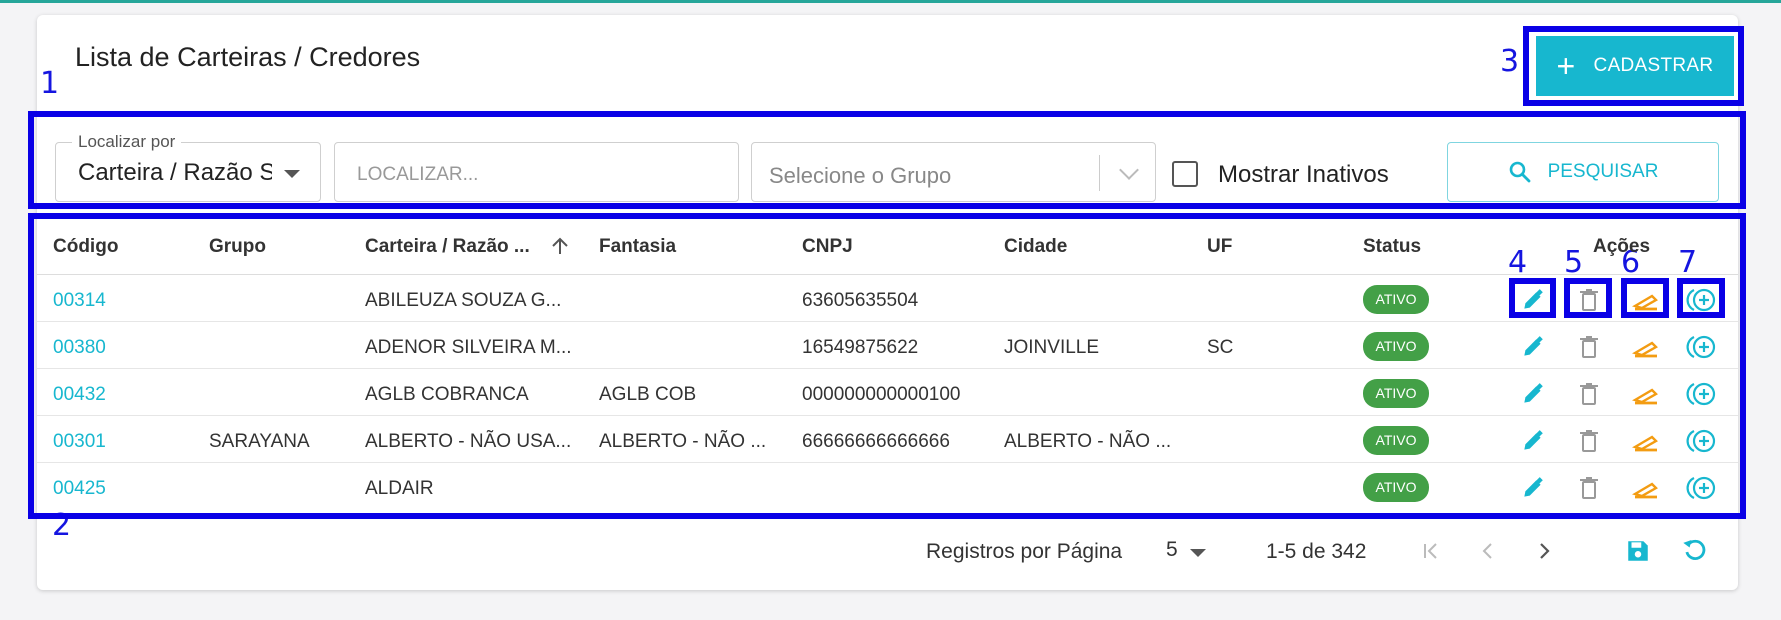 The image size is (1781, 620). Describe the element at coordinates (1220, 347) in the screenshot. I see `cell-uf: SC` at that location.